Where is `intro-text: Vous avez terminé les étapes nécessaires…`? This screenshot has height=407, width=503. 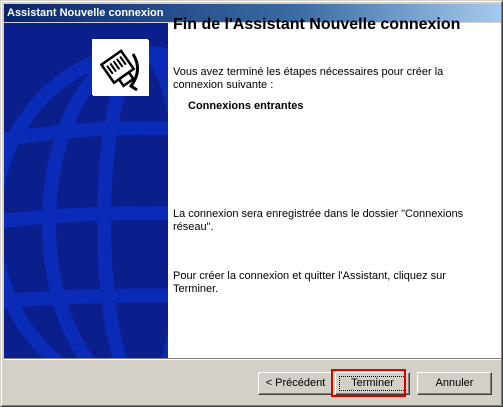 intro-text: Vous avez terminé les étapes nécessaires… is located at coordinates (308, 78).